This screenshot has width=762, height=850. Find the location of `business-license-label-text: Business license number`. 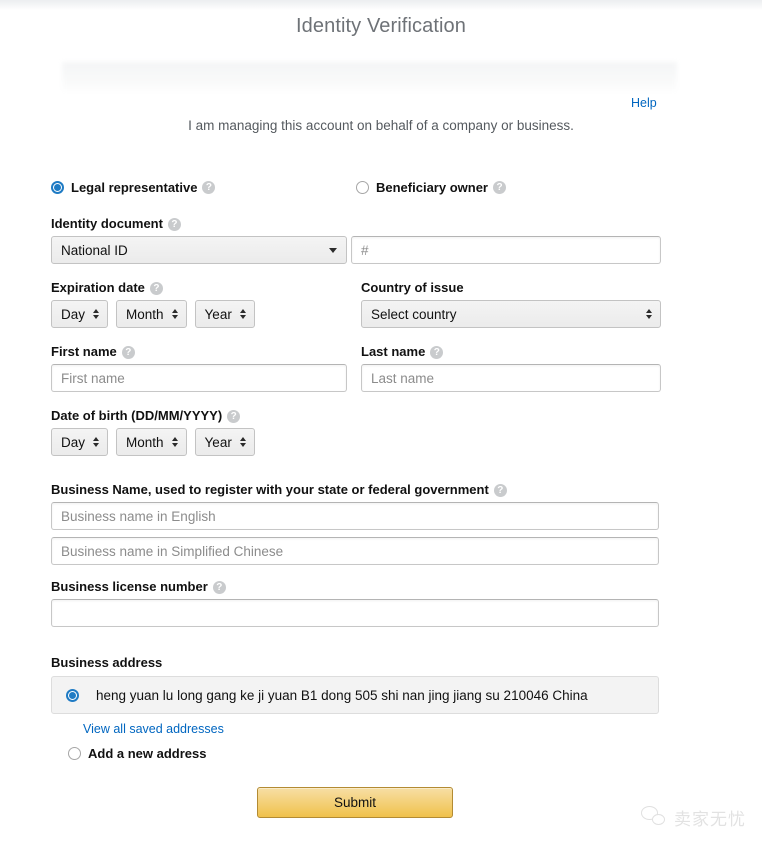

business-license-label-text: Business license number is located at coordinates (129, 586).